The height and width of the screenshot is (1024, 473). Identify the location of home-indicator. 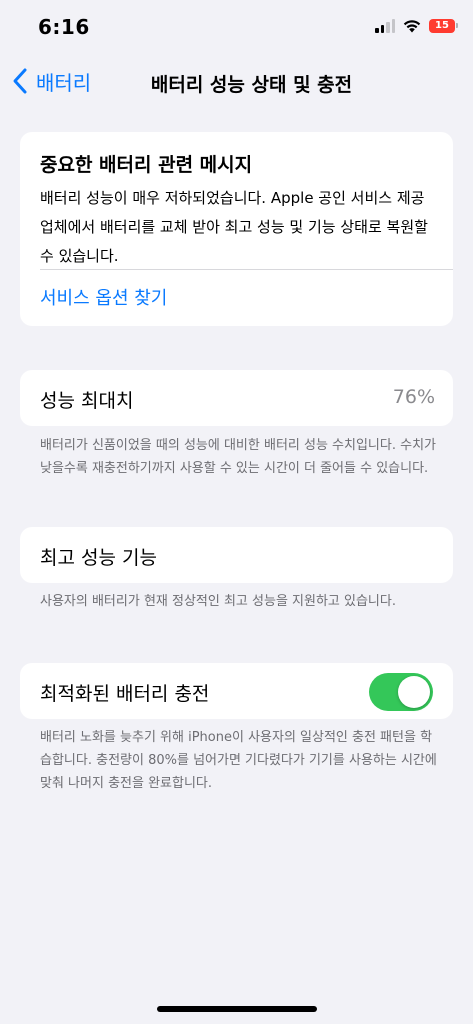
(236, 1009).